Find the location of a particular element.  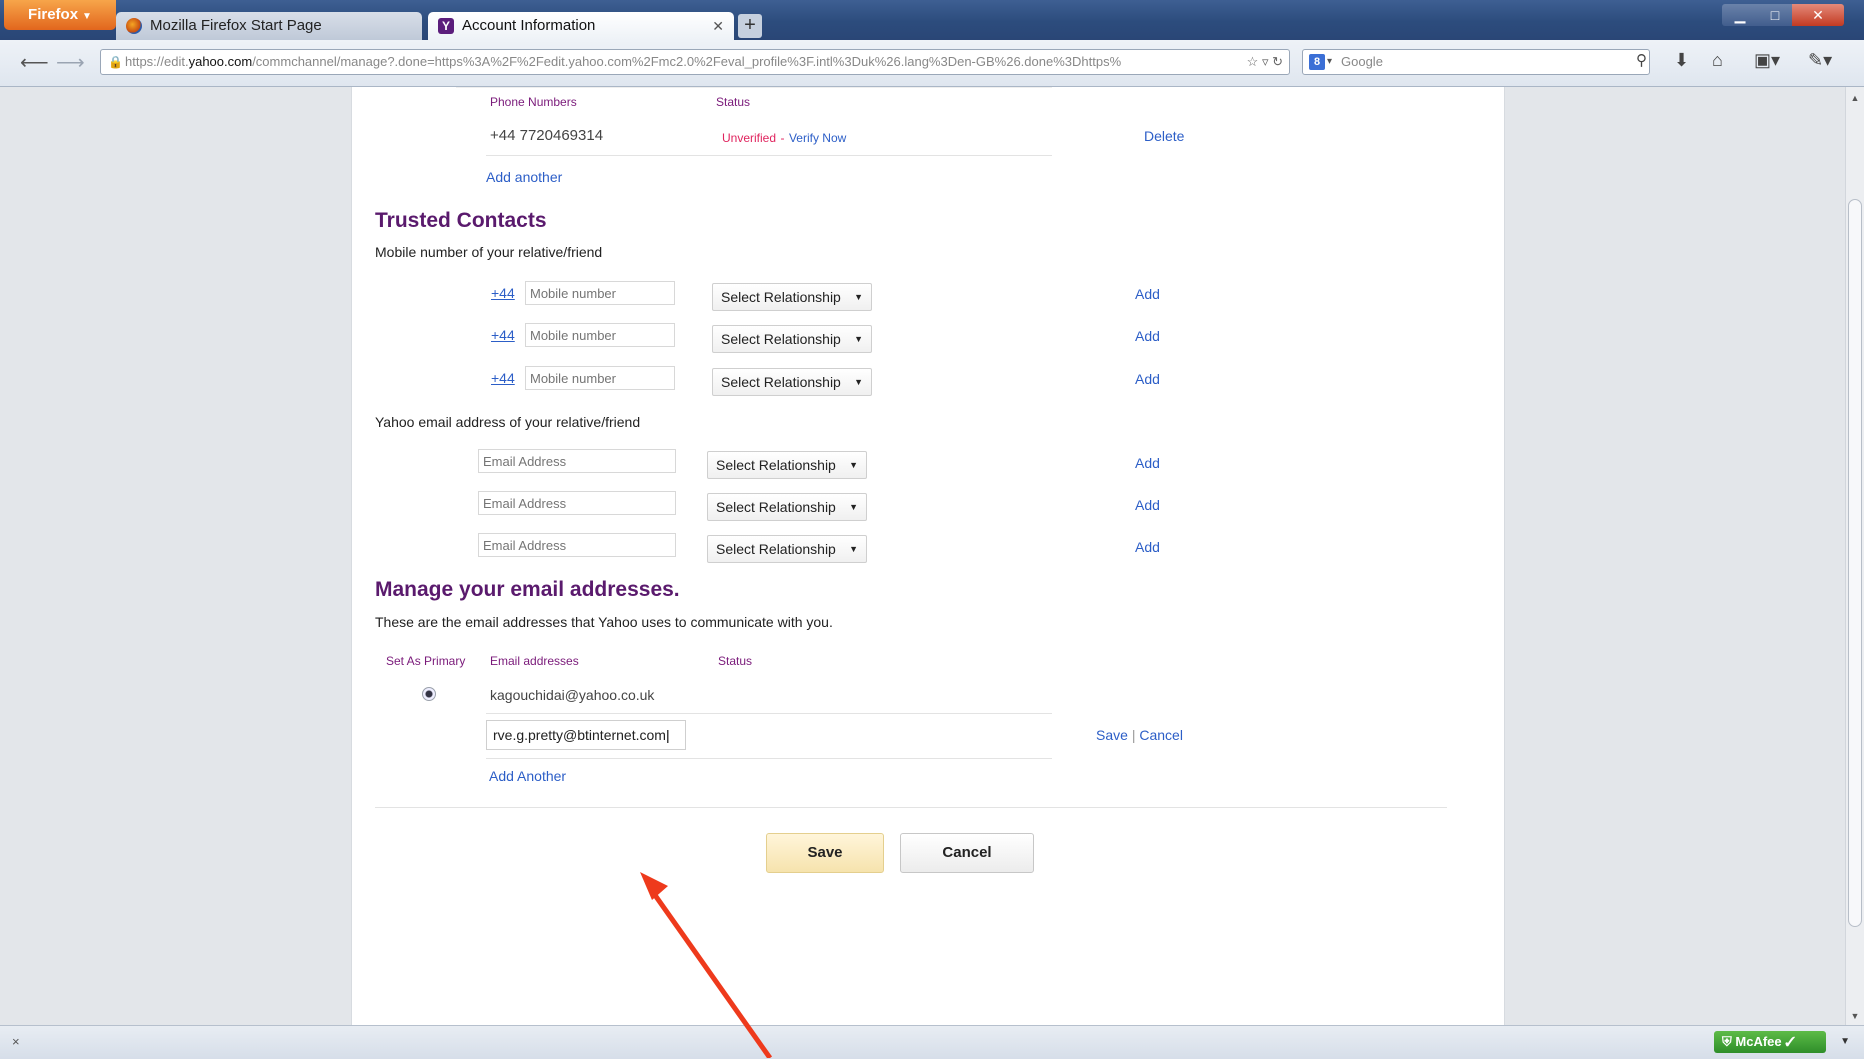

set-primary-header: Set As Primary is located at coordinates (426, 661).